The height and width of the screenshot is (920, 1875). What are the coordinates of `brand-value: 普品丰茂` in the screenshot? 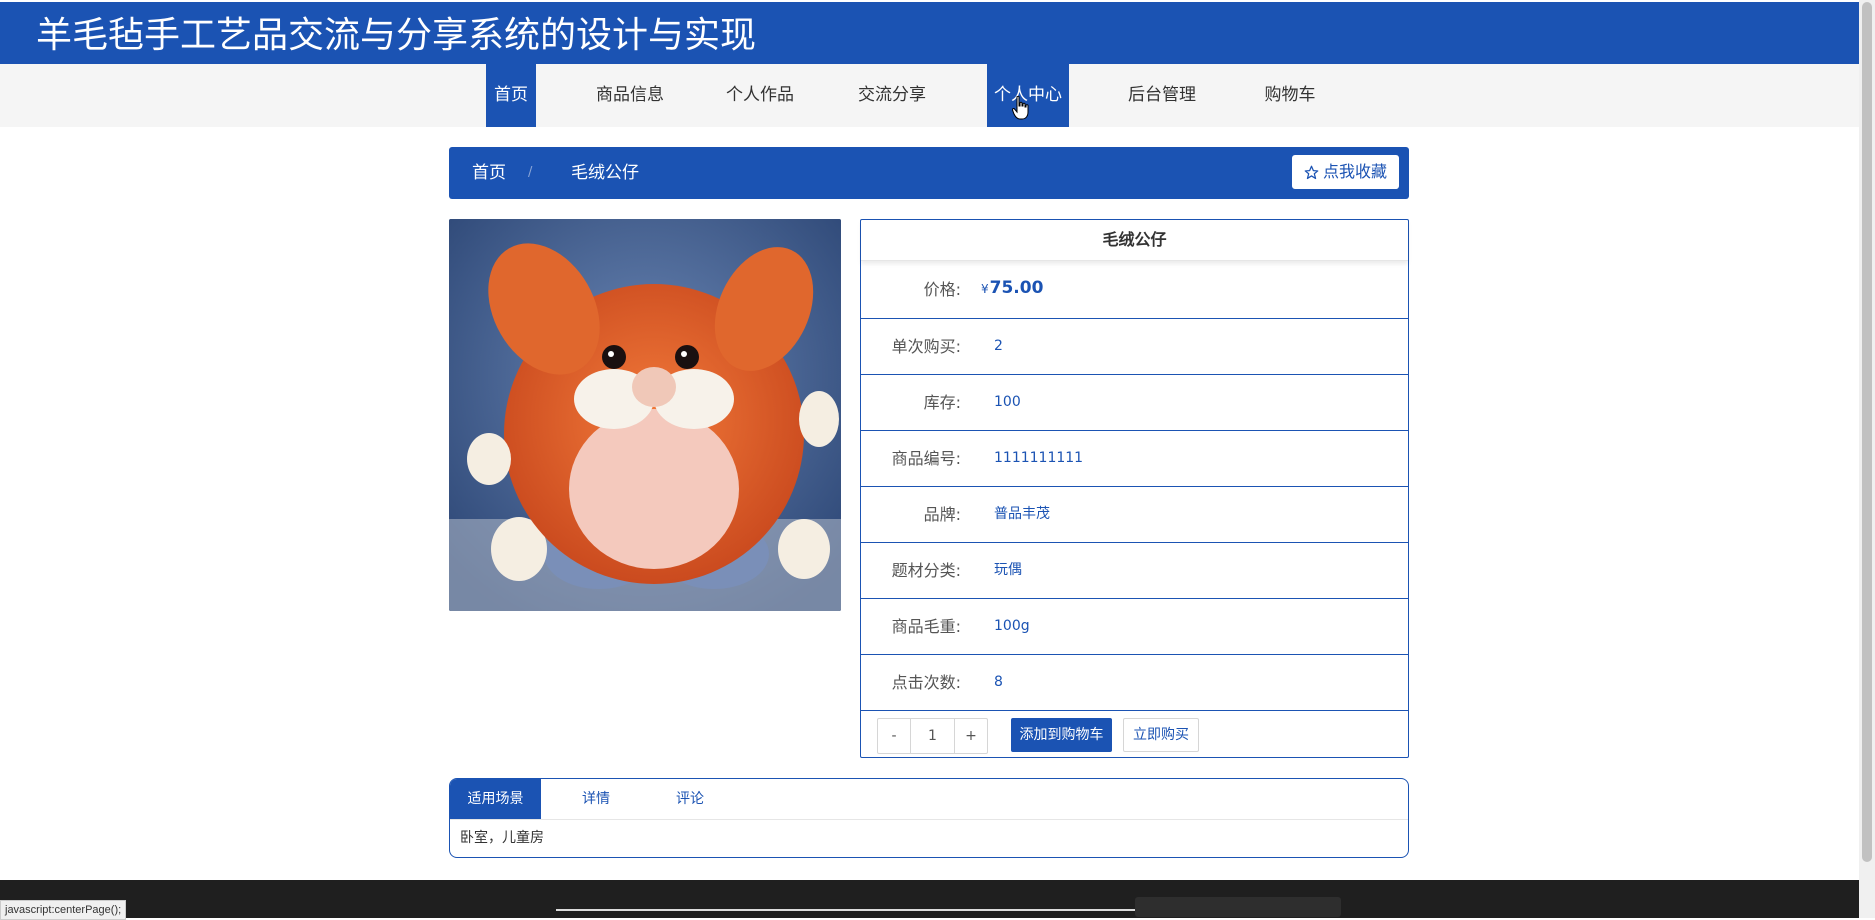 It's located at (1022, 514).